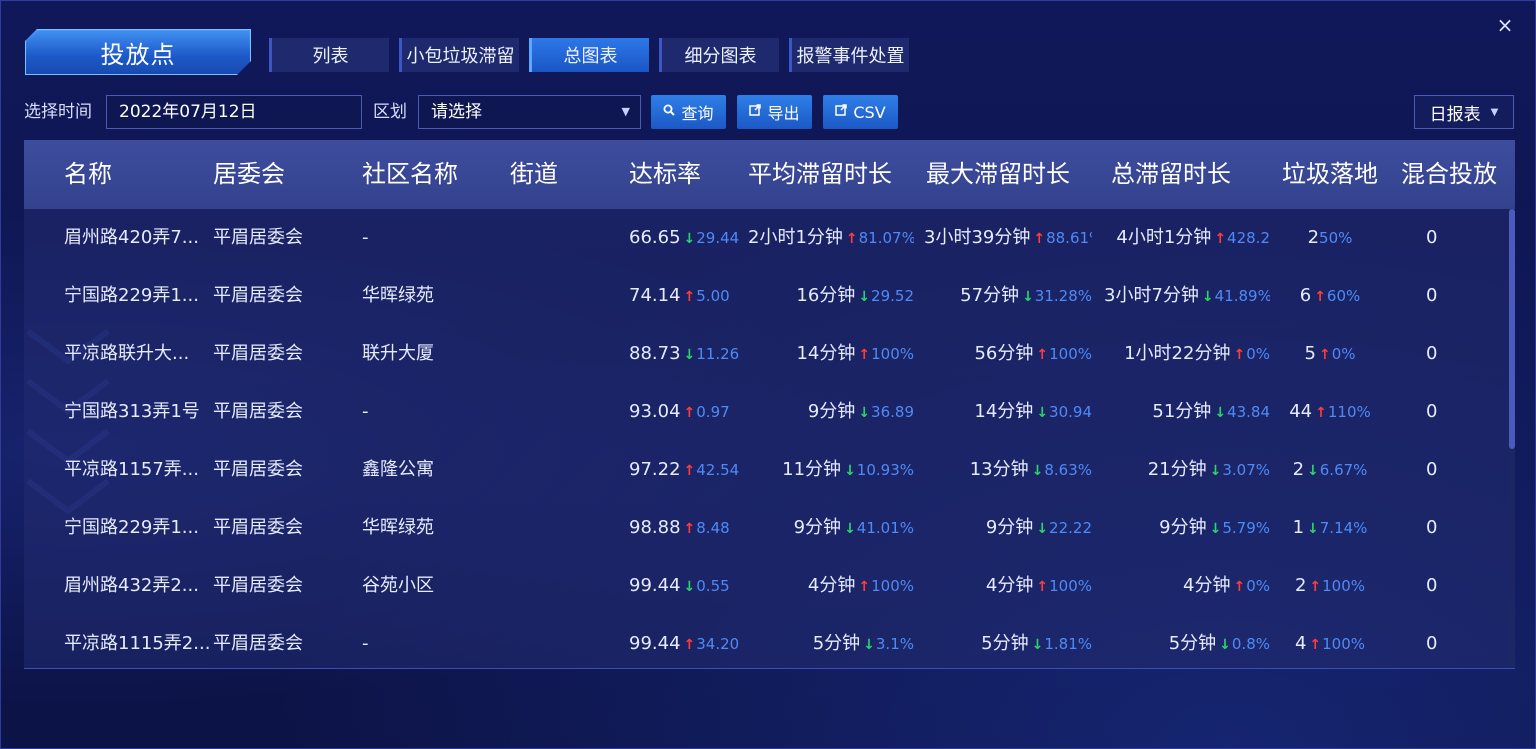  I want to click on cell-avg-delta: 29.52, so click(892, 296).